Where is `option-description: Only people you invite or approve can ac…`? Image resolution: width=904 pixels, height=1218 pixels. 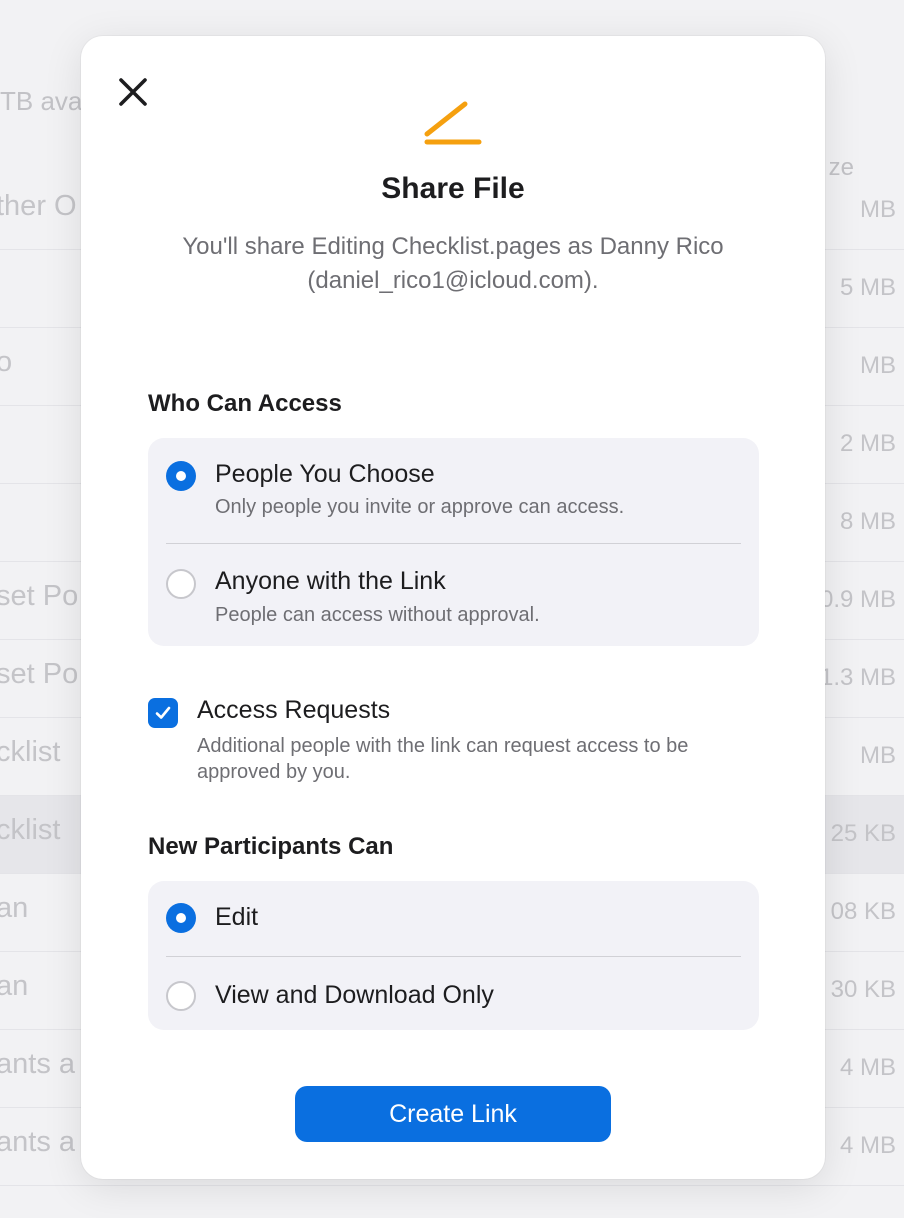 option-description: Only people you invite or approve can ac… is located at coordinates (420, 507).